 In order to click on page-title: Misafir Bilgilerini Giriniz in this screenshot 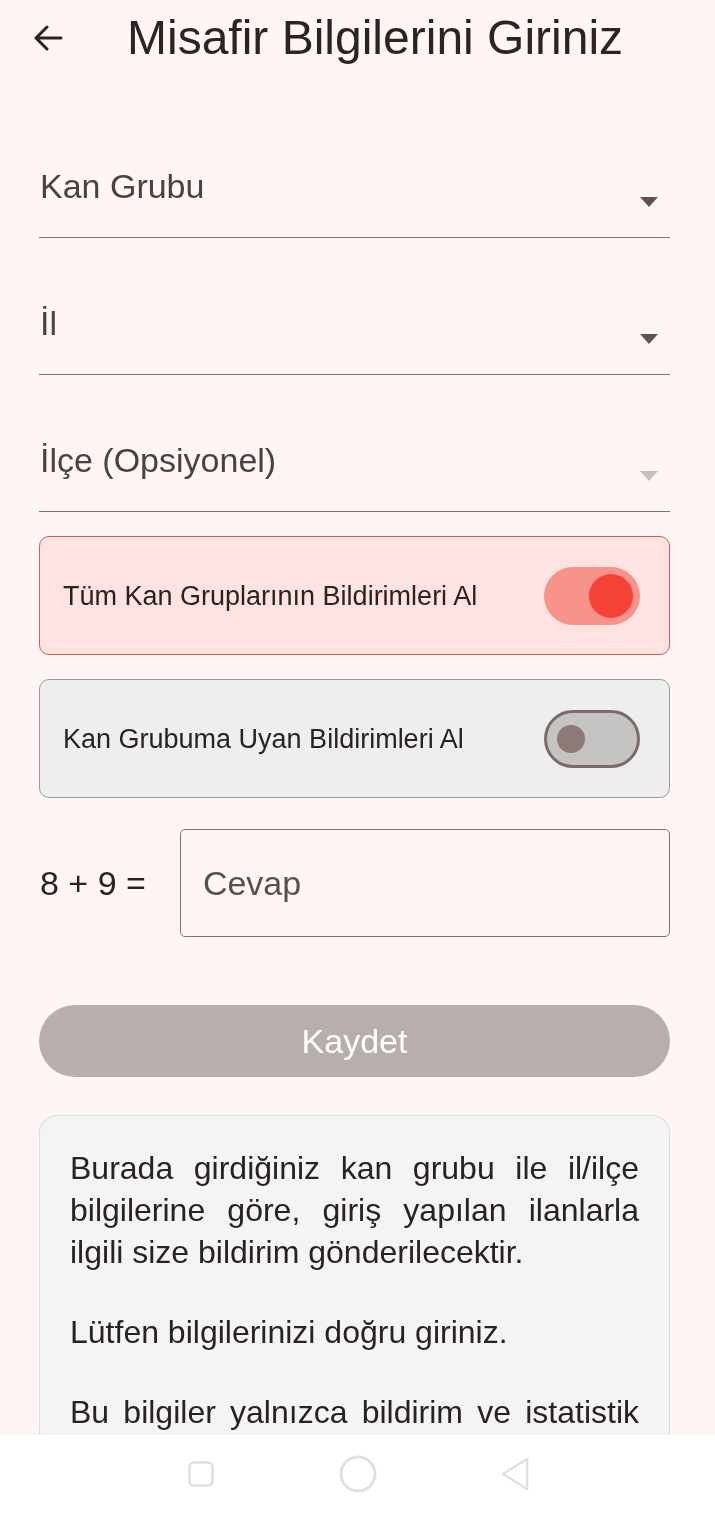, I will do `click(375, 38)`.